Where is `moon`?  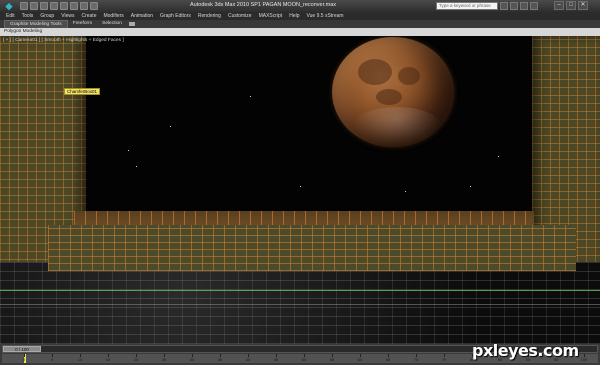
moon is located at coordinates (393, 92).